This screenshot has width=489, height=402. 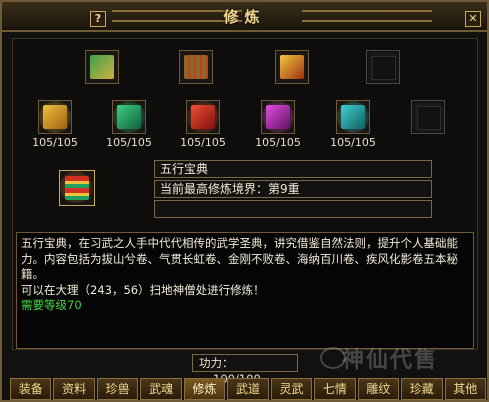 I want to click on scroll-book-green-icon, so click(x=102, y=67).